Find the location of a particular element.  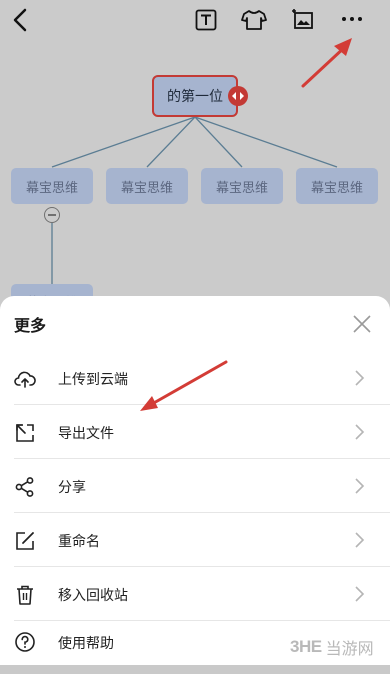

expand-node-icon is located at coordinates (238, 96).